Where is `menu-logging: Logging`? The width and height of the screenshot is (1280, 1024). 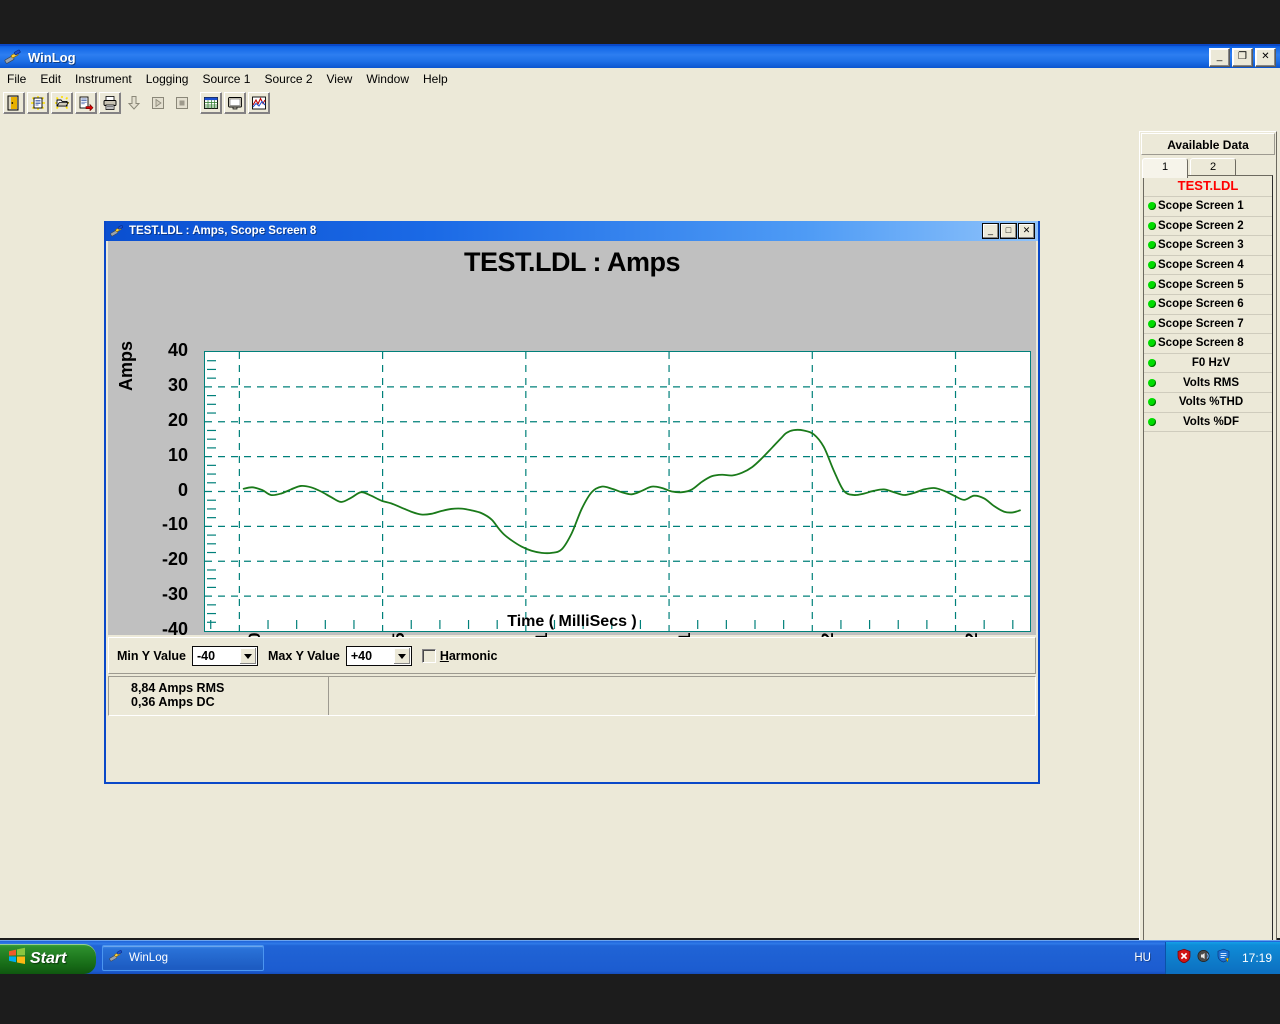
menu-logging: Logging is located at coordinates (167, 79).